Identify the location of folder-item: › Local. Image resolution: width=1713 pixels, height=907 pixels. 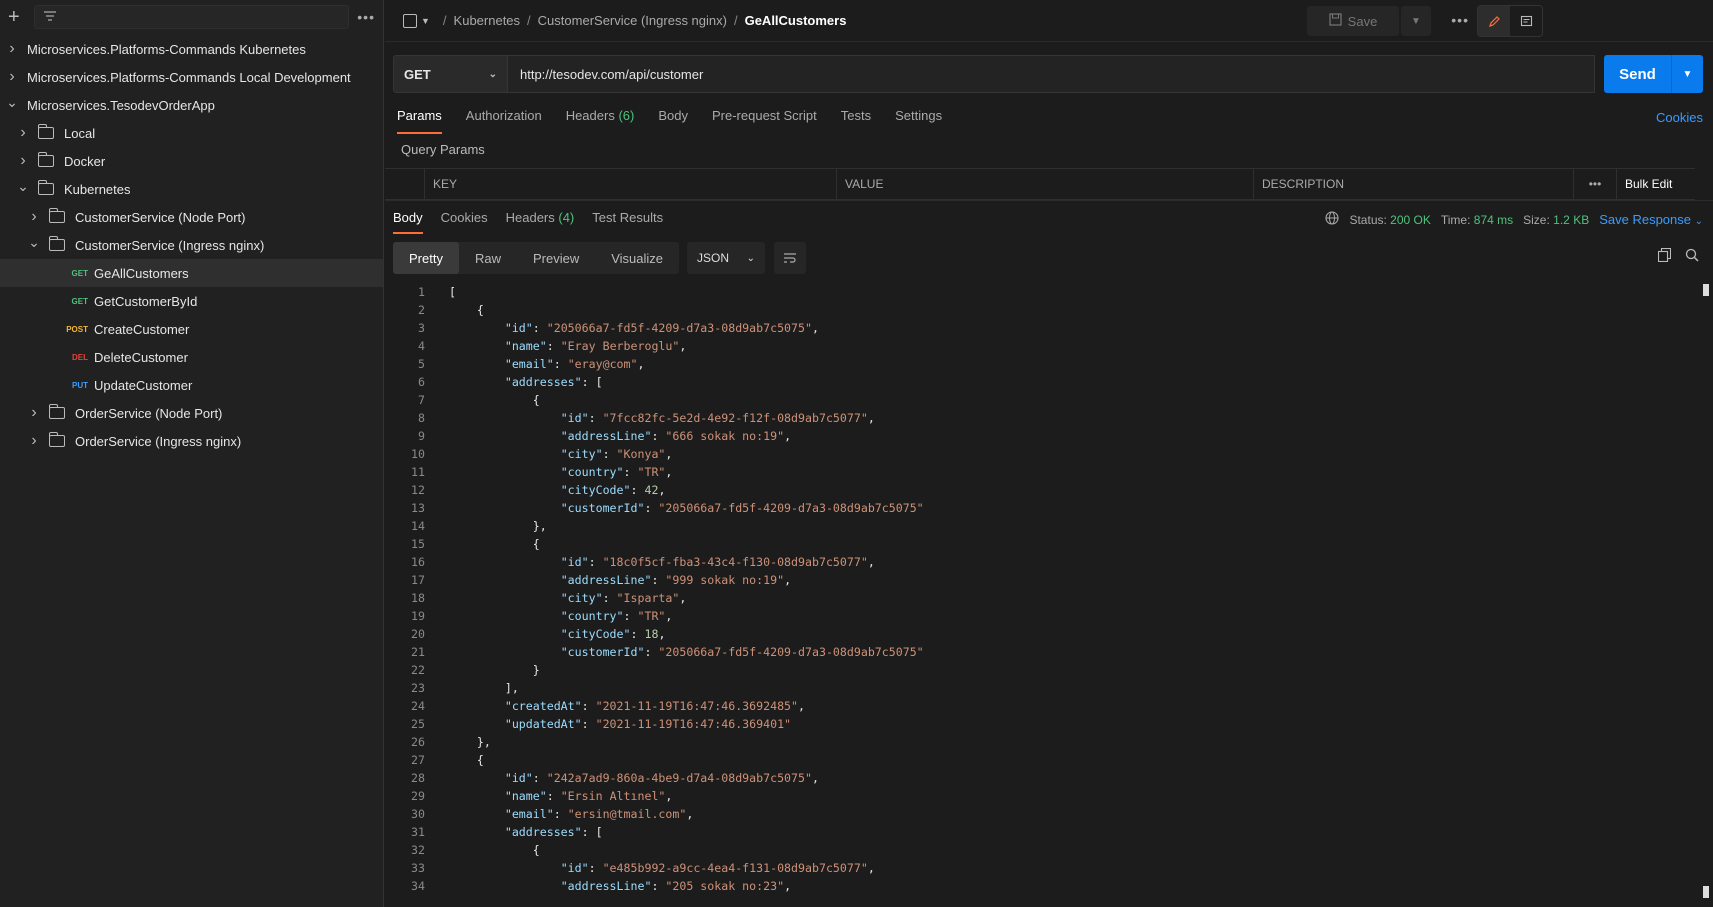
(191, 133).